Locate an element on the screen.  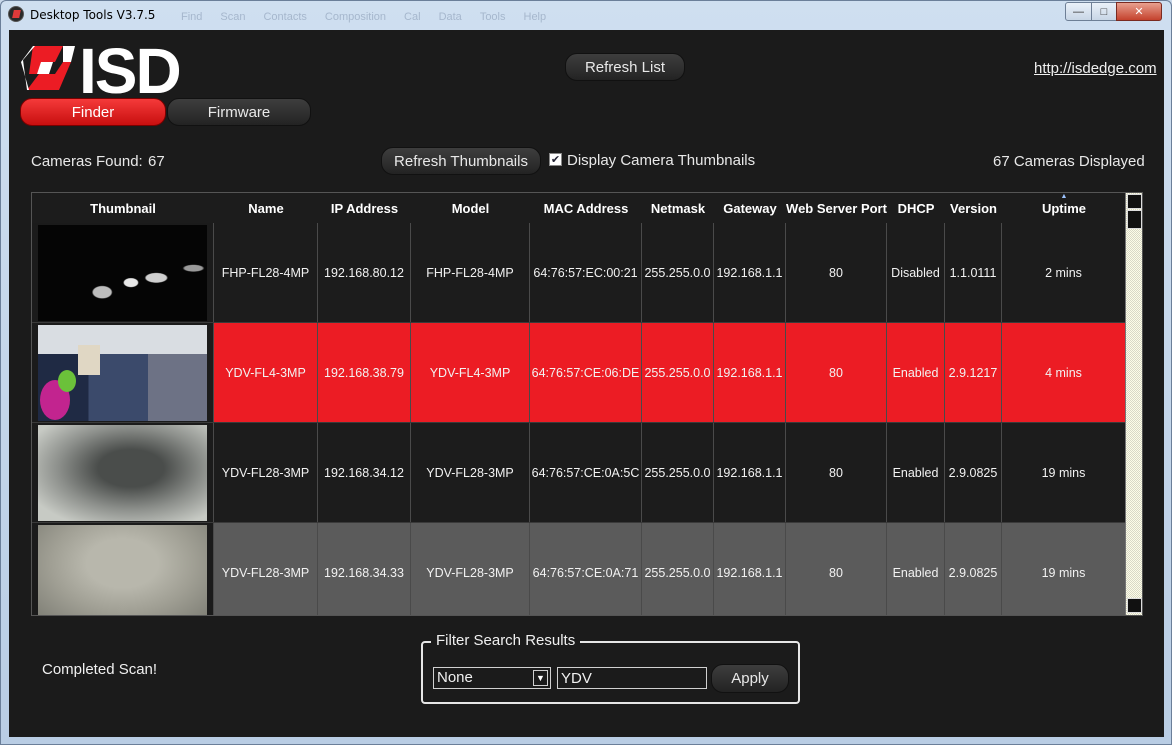
cell-name: YDV-FL4-3MP is located at coordinates (266, 372).